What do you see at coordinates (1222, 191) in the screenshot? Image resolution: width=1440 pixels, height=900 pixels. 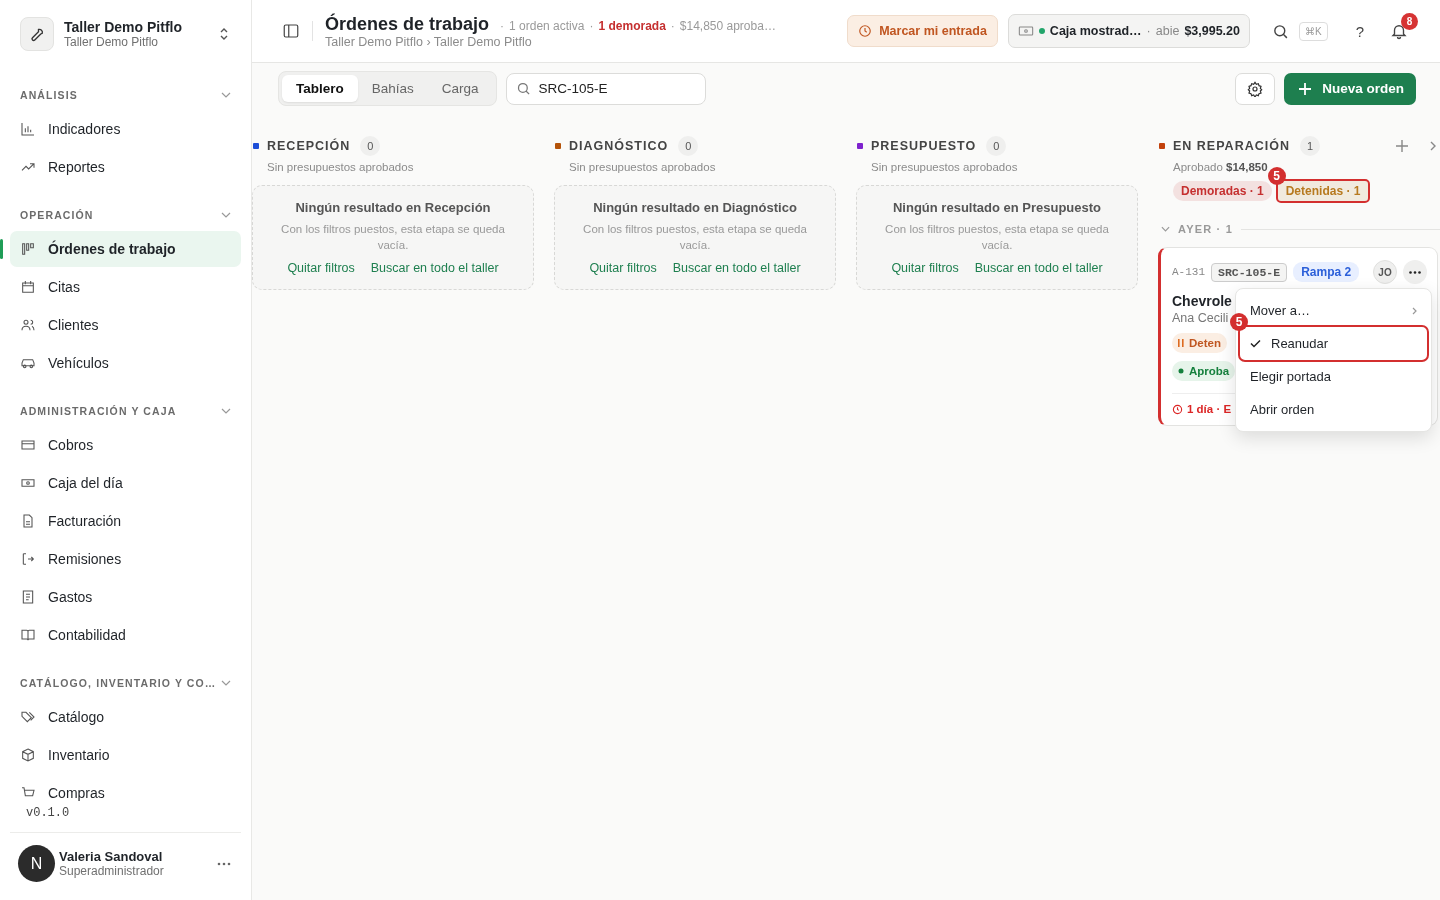 I see `filter-chip: Demoradas · 1` at bounding box center [1222, 191].